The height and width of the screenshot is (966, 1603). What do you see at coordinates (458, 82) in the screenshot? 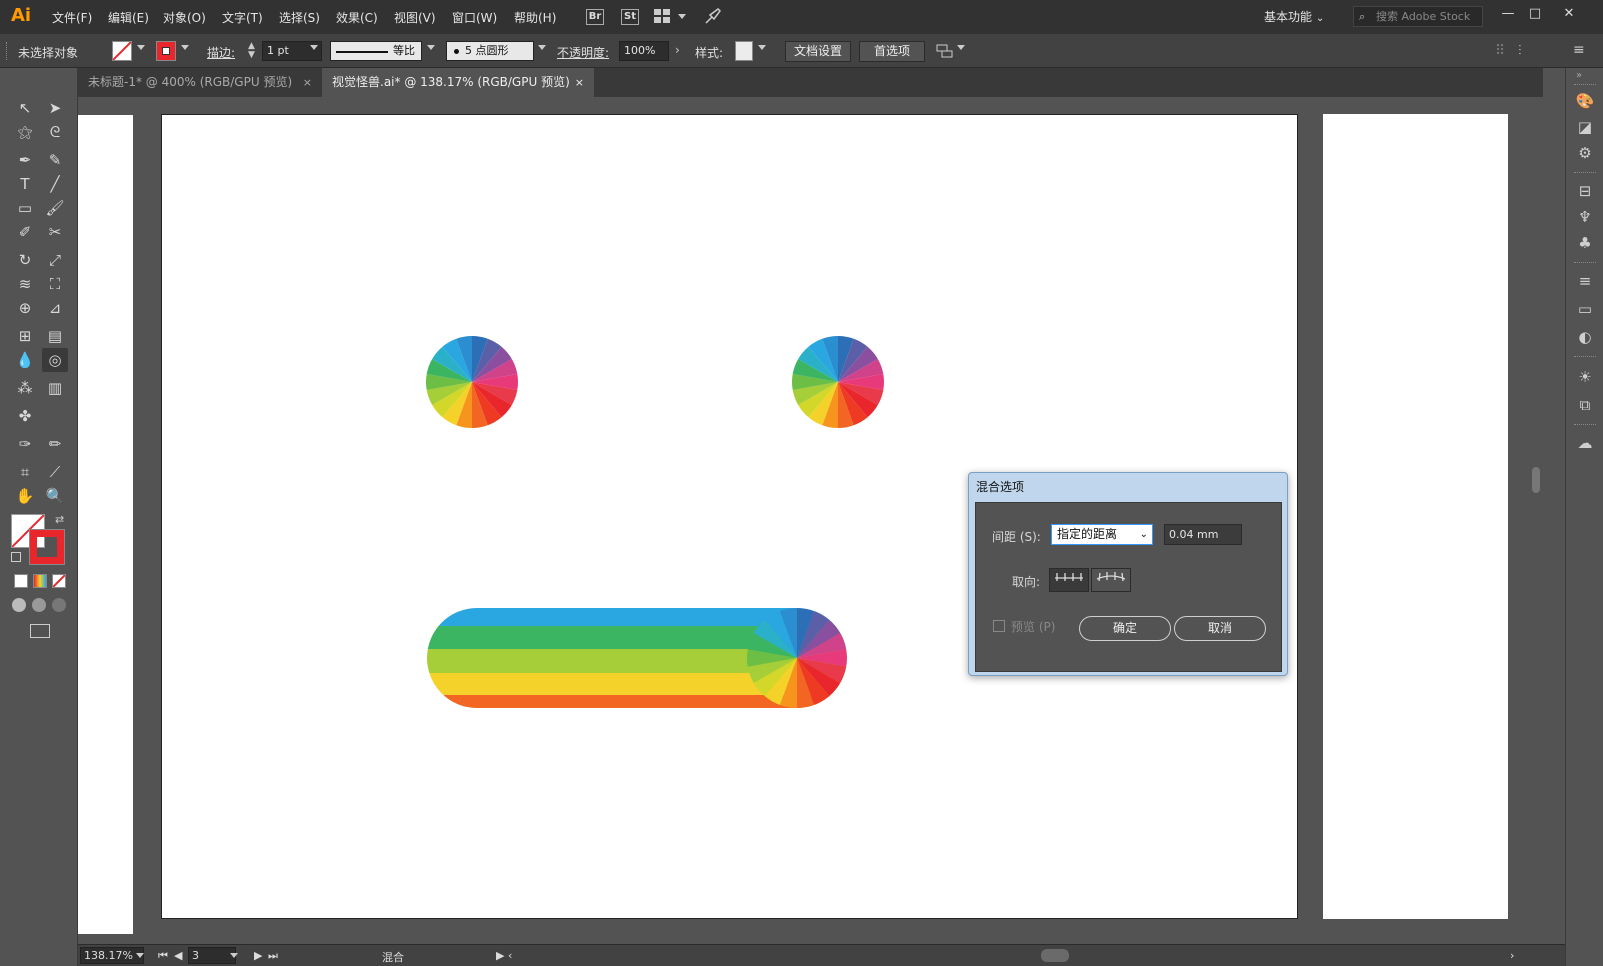
I see `tab-visual-monster: 视觉怪兽.ai* @ 138.17% (RGB/GPU 预览) ×` at bounding box center [458, 82].